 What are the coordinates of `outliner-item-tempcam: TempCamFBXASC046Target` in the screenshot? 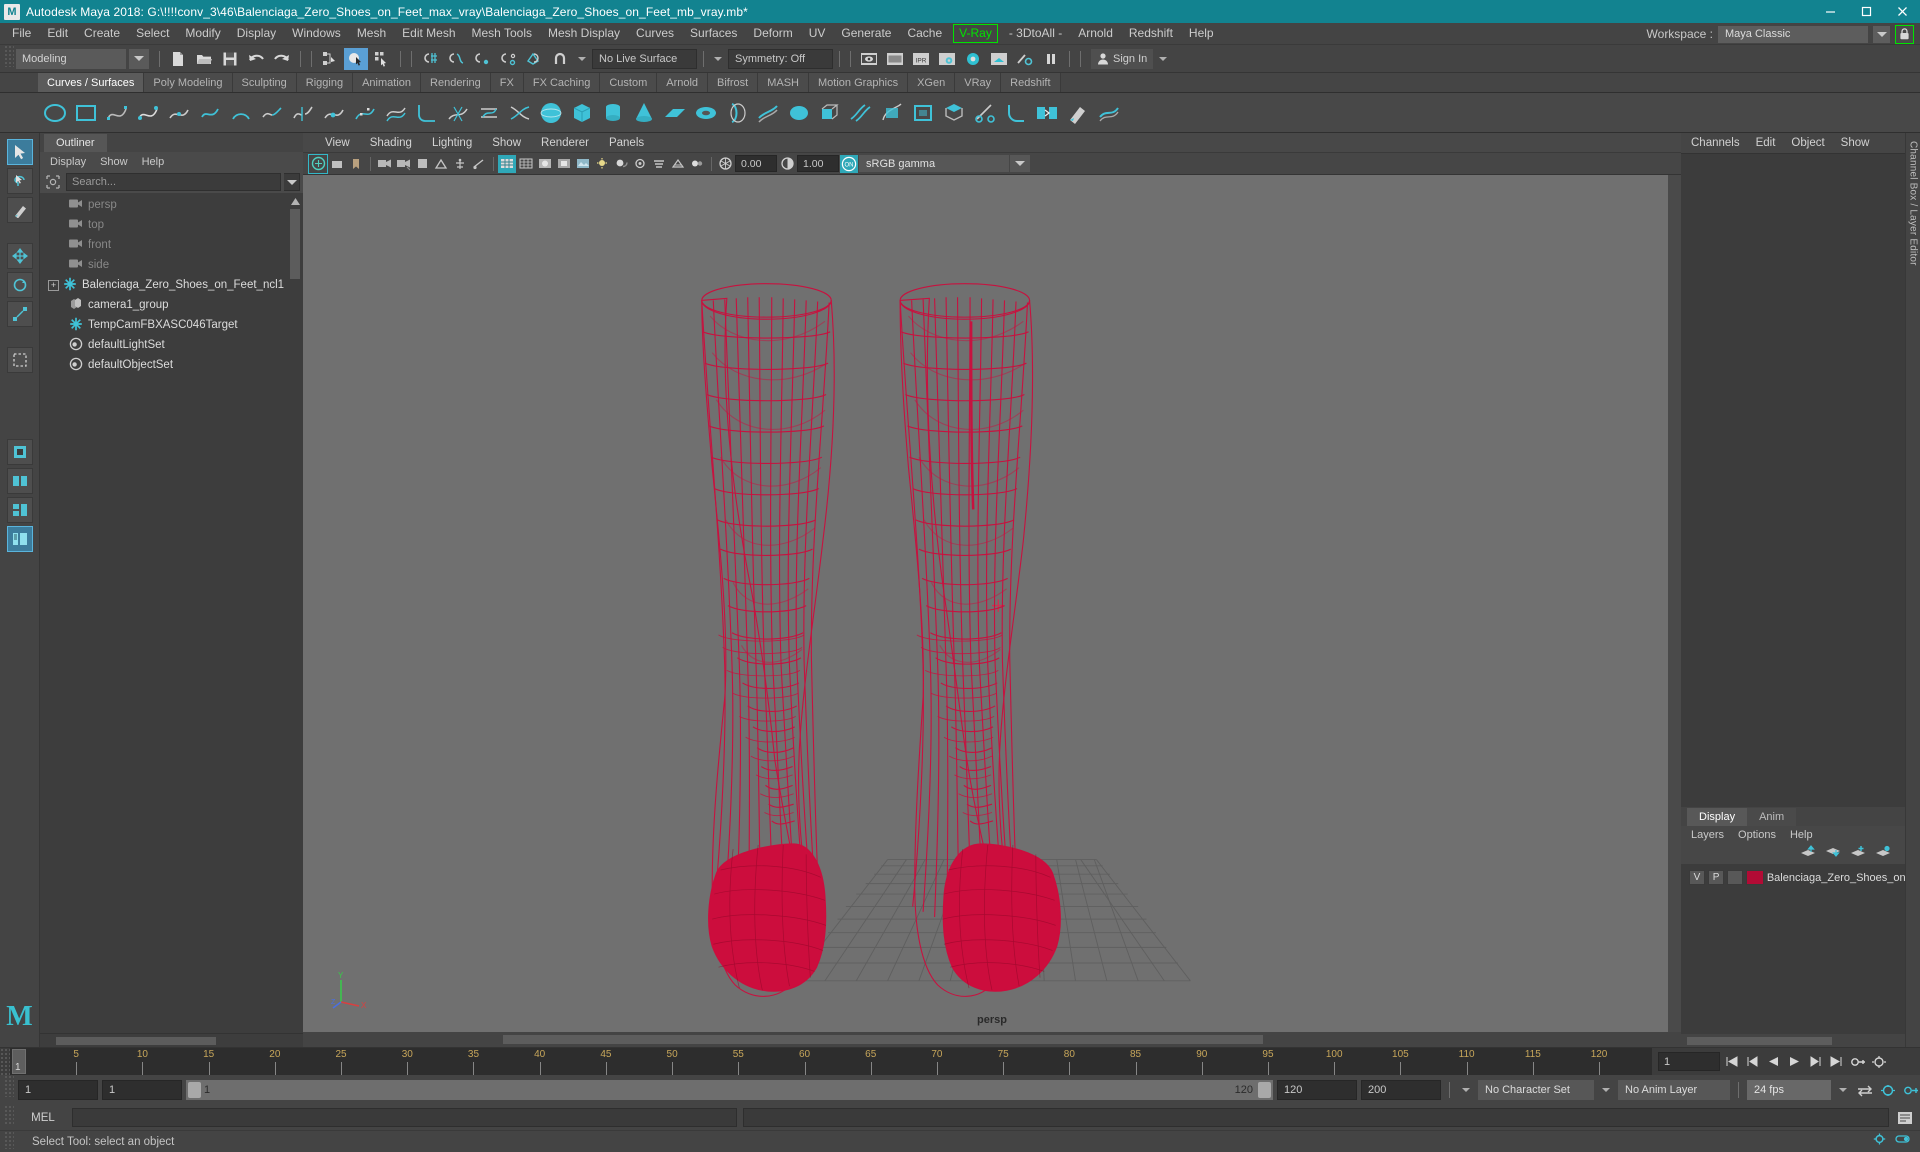 It's located at (171, 325).